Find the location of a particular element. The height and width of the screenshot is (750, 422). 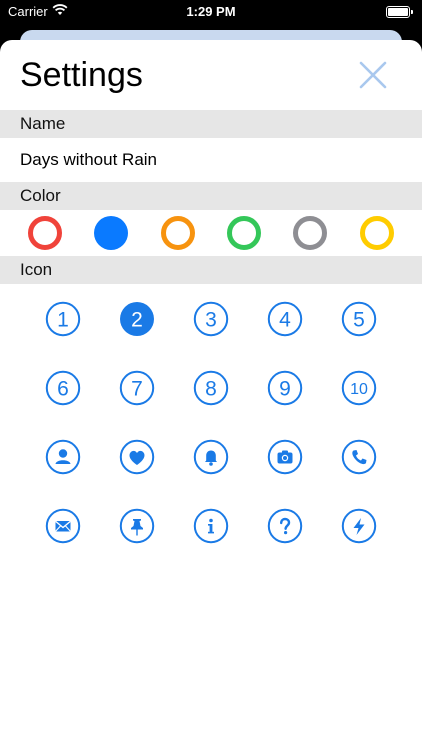

icon-option-number-4: 4 is located at coordinates (285, 318).